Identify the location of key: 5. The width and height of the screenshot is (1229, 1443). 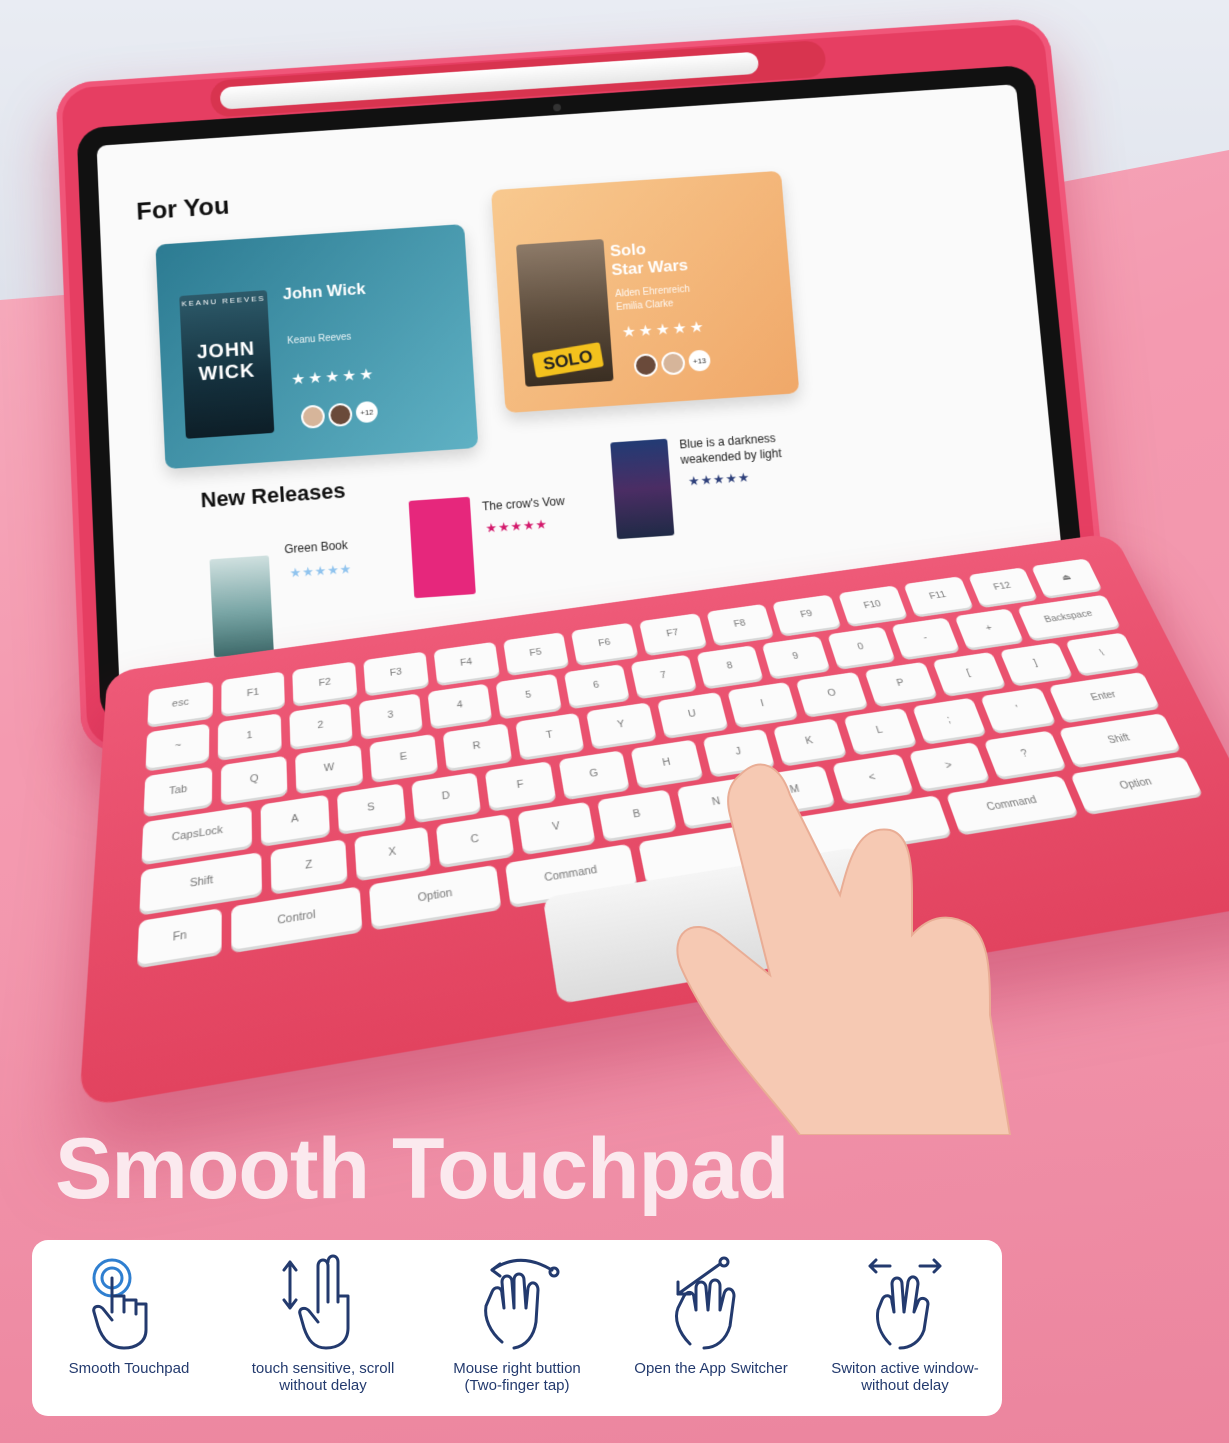
(528, 695).